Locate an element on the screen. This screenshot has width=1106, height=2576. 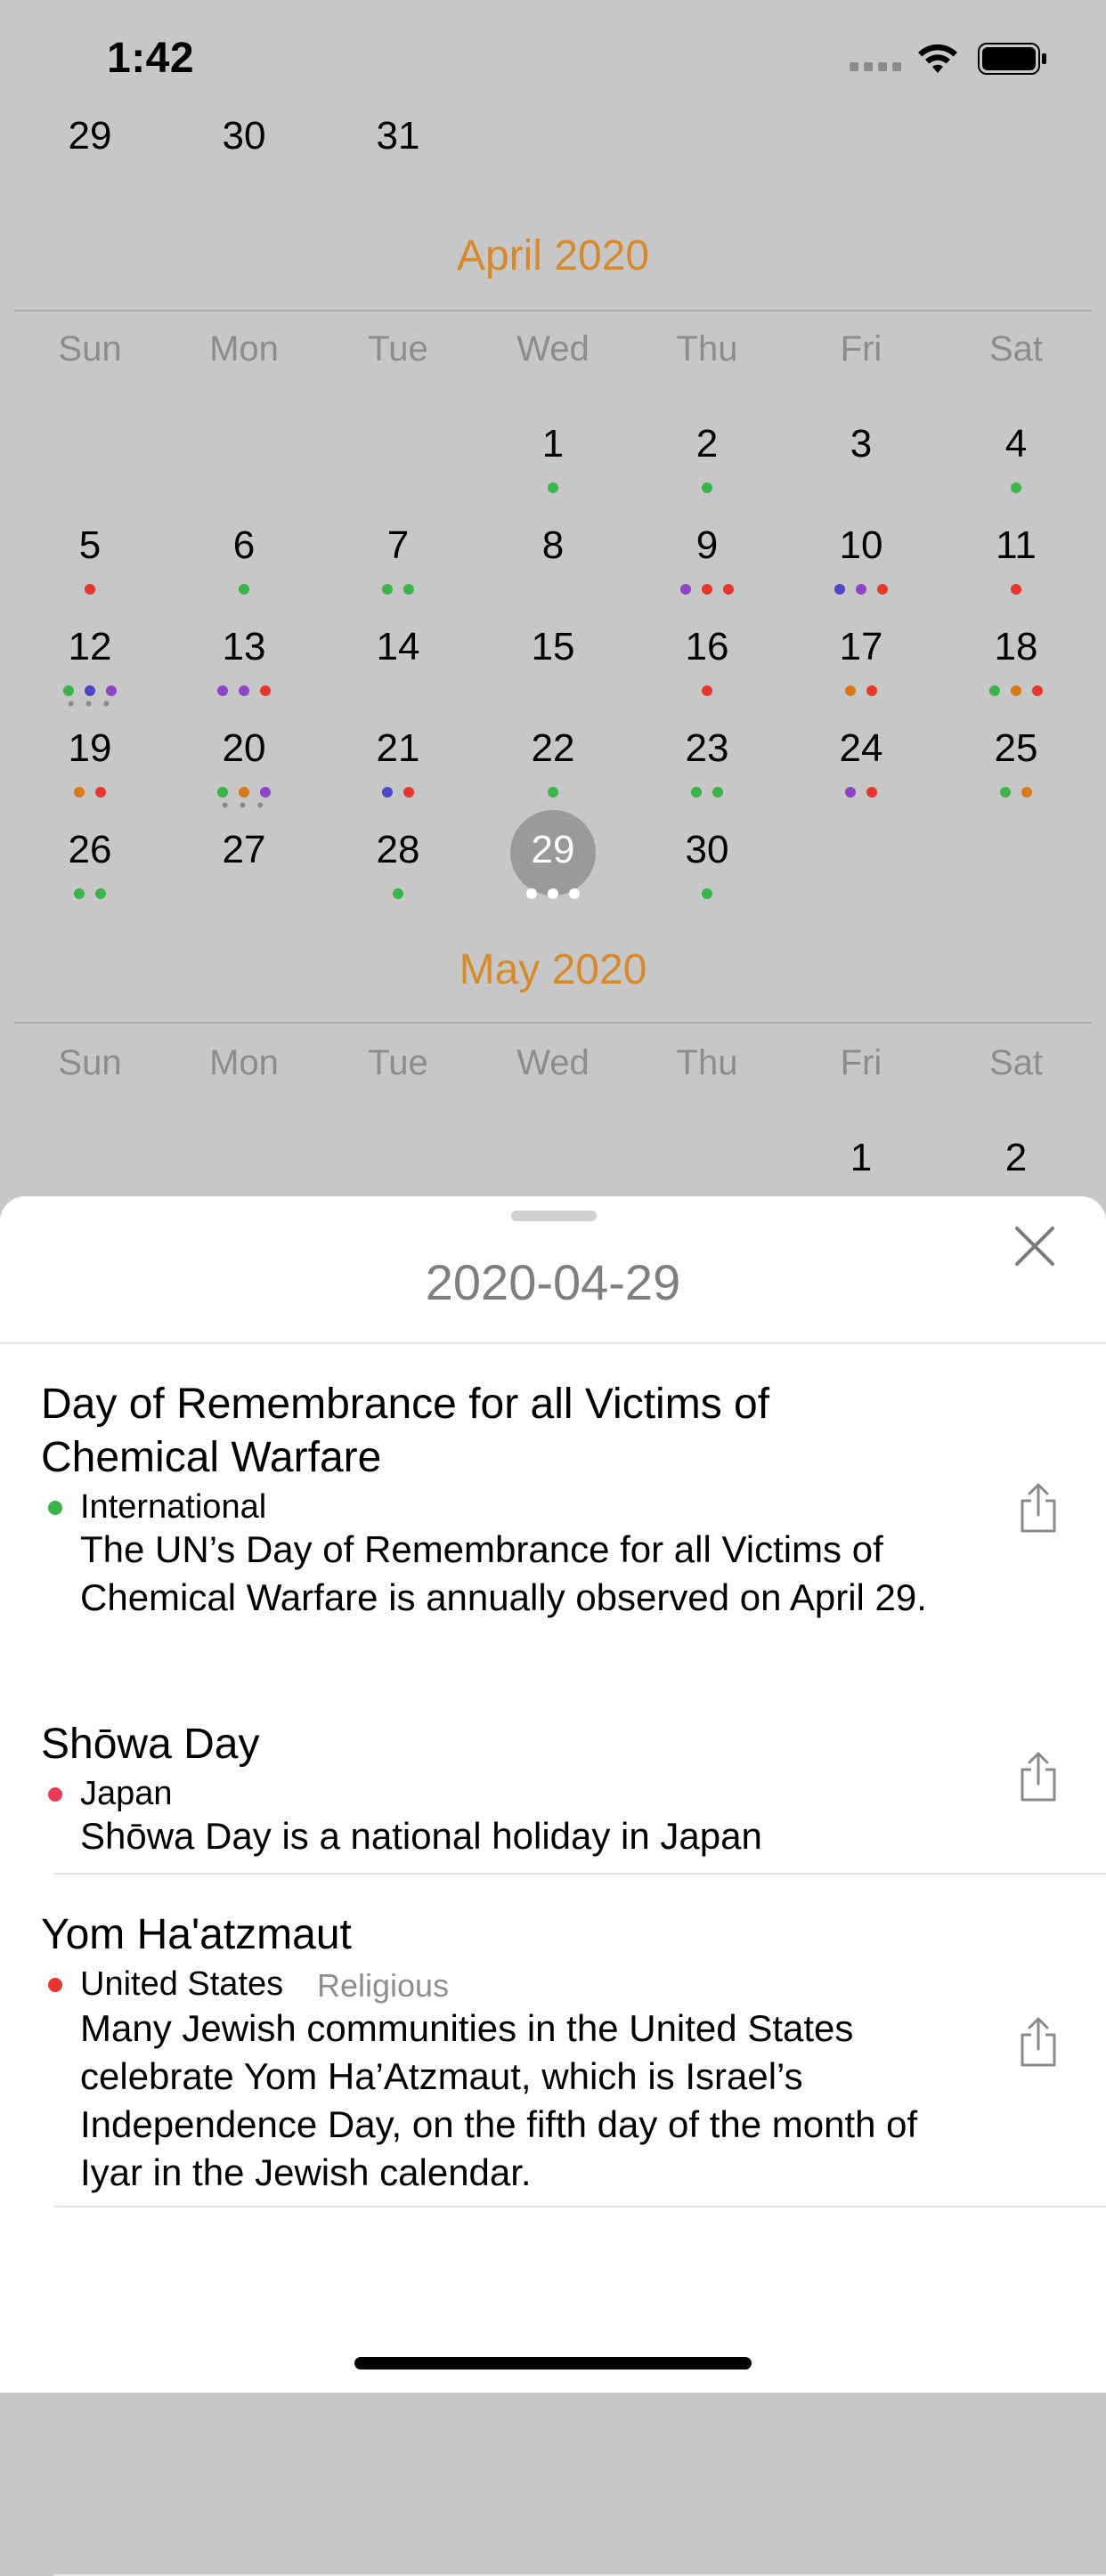
calendar-day: 30 is located at coordinates (244, 136).